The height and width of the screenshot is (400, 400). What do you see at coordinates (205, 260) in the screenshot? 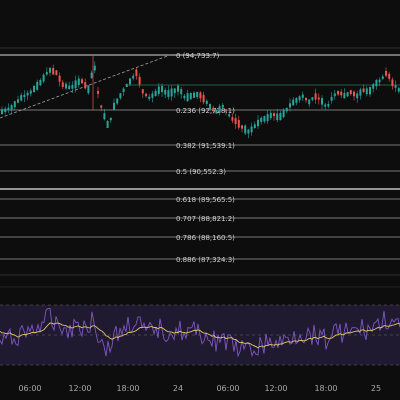
I see `fib-level-label: 0.886 (87,324.3)` at bounding box center [205, 260].